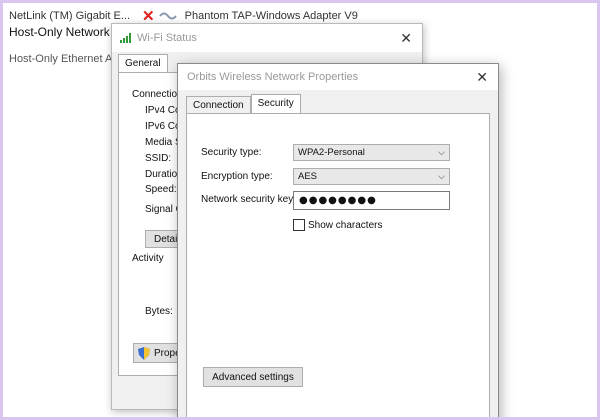 This screenshot has height=420, width=600. I want to click on security-type-value: WPA2-Personal, so click(331, 152).